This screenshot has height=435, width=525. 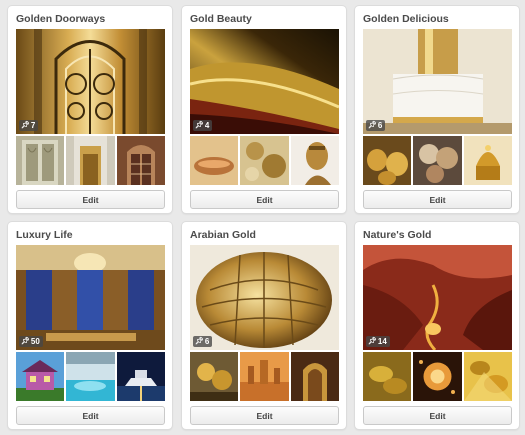 I want to click on pin-count: 14, so click(x=382, y=341).